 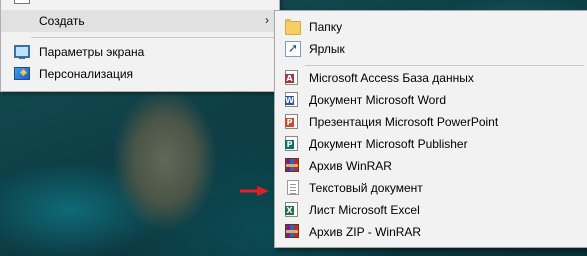 I want to click on menu-item-personalization: Персонализация, so click(x=140, y=74).